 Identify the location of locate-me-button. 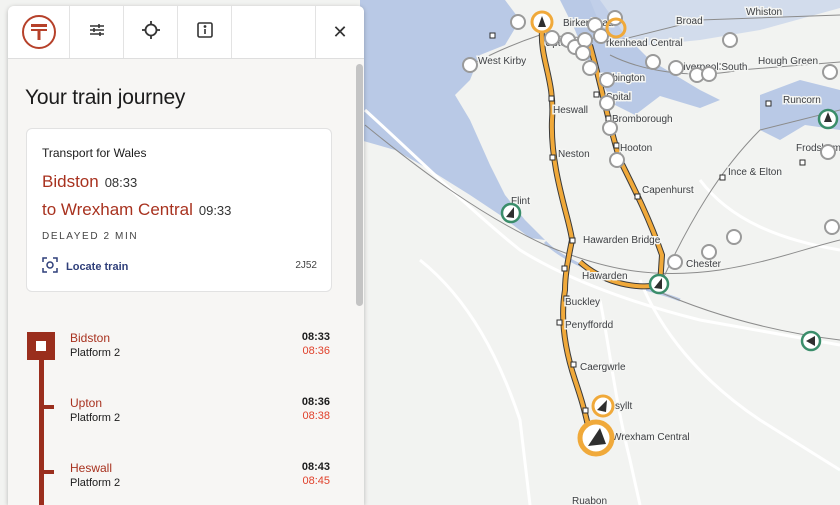
(151, 32).